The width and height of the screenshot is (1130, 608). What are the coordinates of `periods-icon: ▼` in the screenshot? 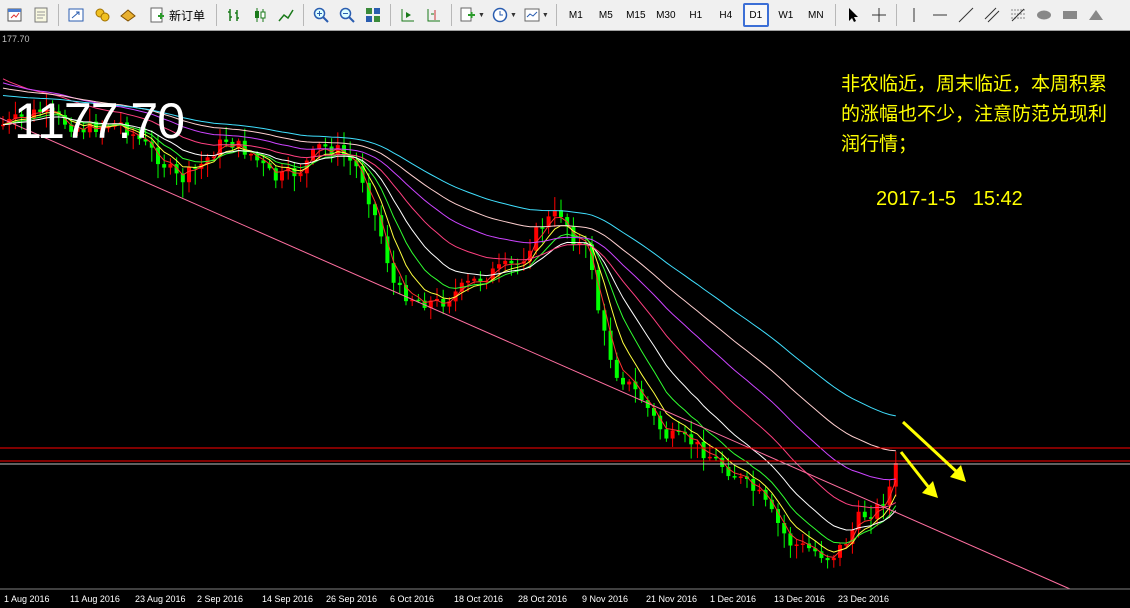 It's located at (504, 15).